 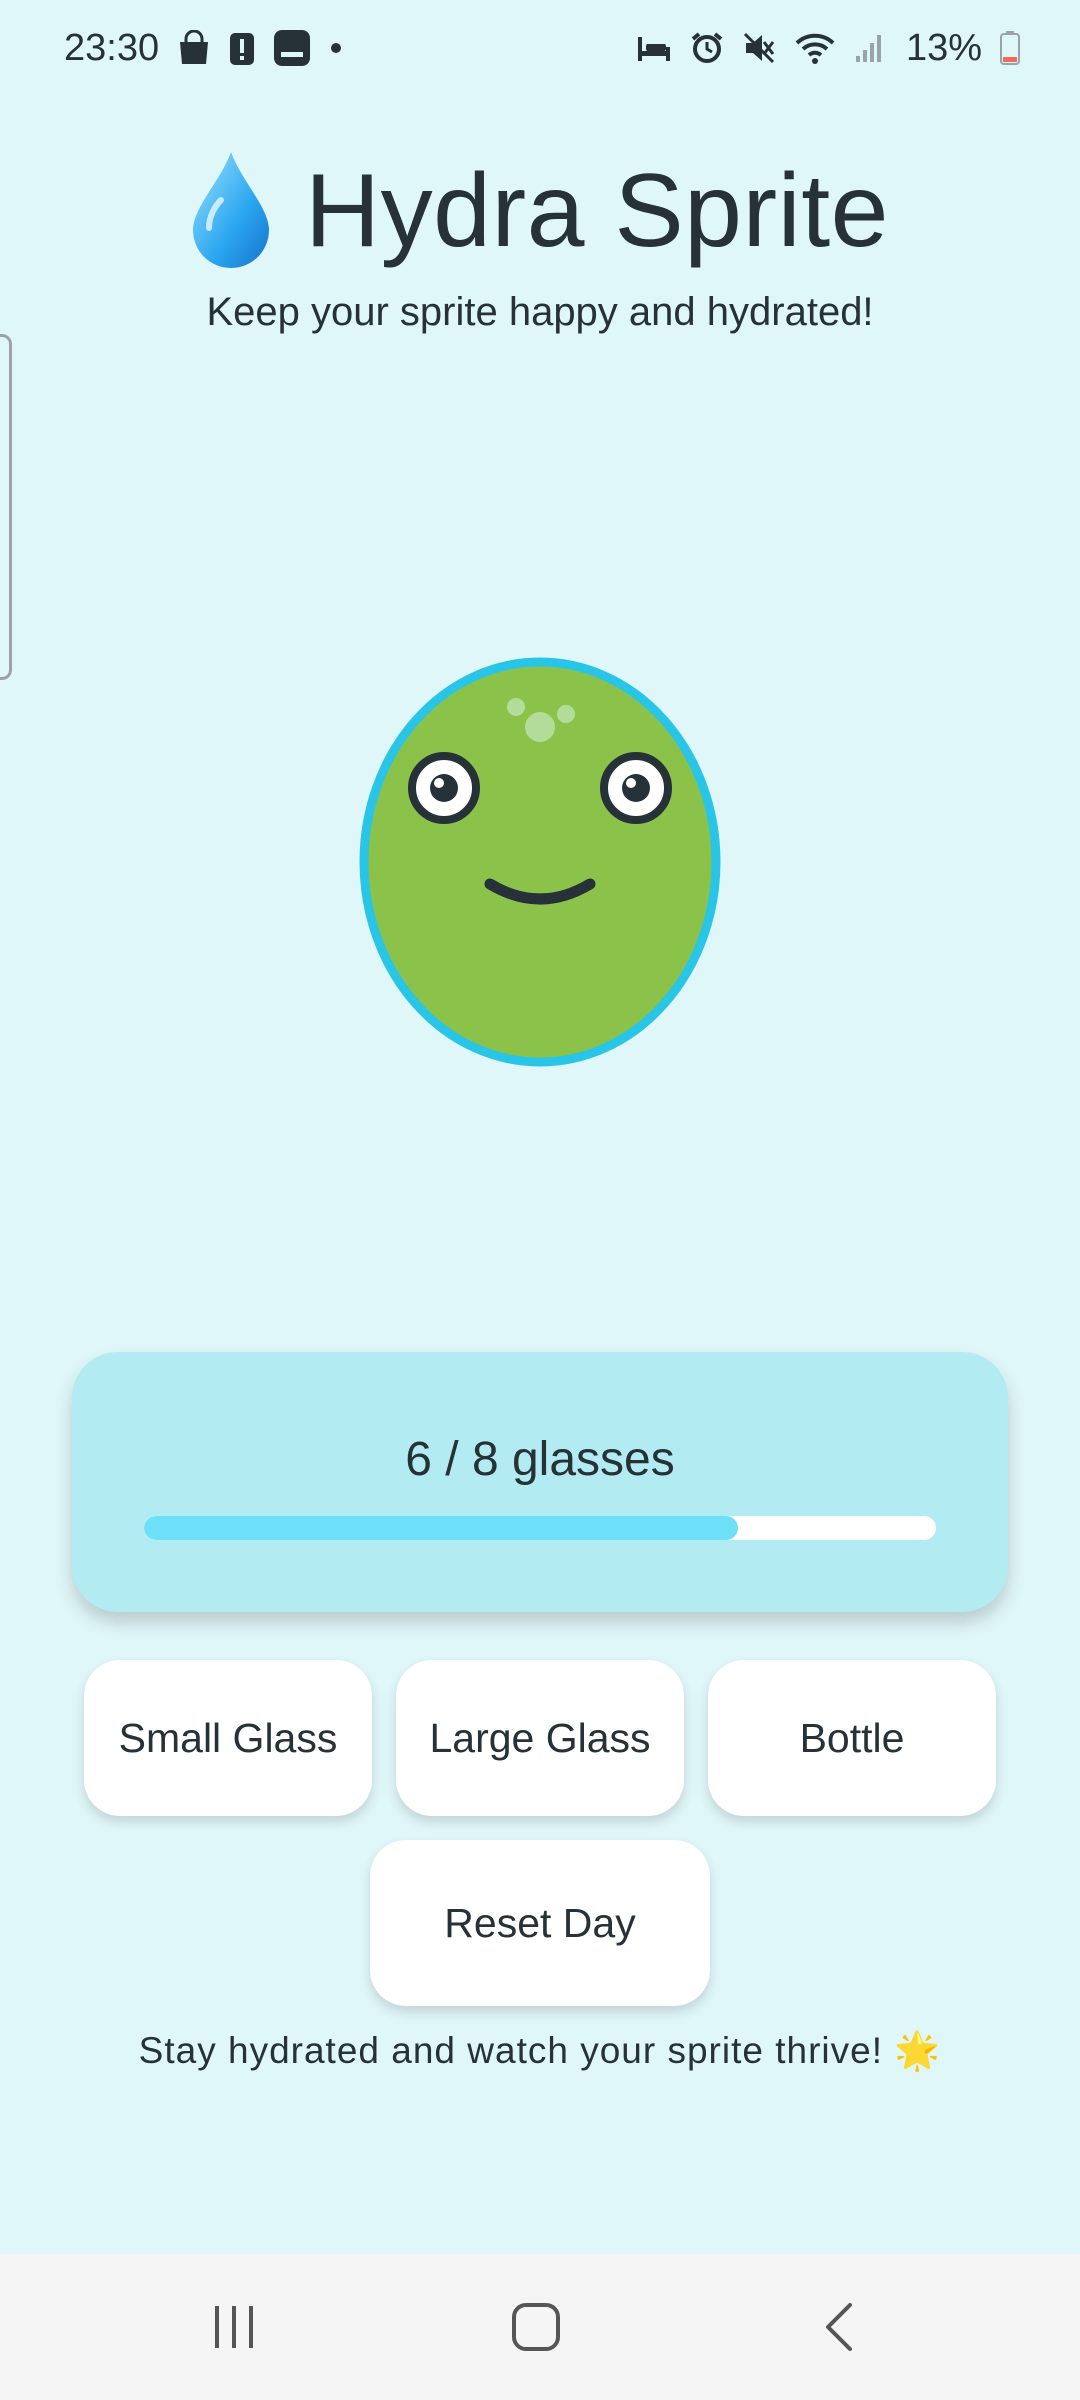 I want to click on status-right: 13%, so click(x=828, y=48).